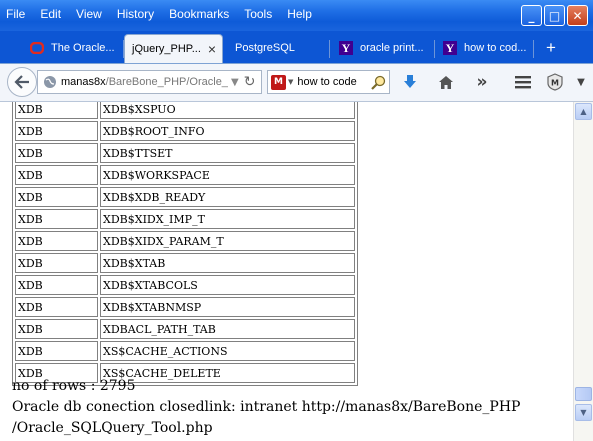  Describe the element at coordinates (37, 48) in the screenshot. I see `oracle-icon` at that location.